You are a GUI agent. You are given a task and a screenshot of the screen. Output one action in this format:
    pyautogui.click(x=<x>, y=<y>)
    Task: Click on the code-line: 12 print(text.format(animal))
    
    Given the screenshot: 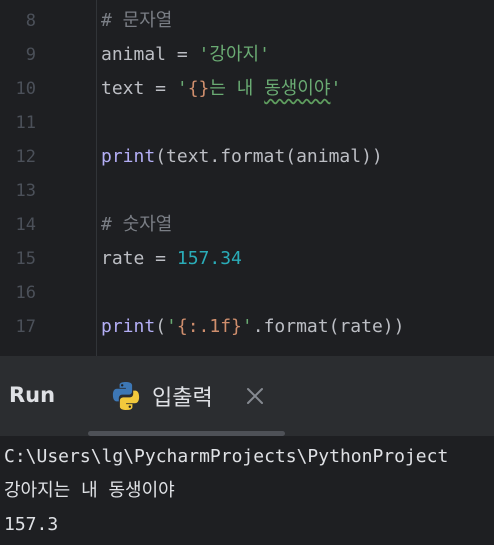 What is the action you would take?
    pyautogui.click(x=247, y=157)
    